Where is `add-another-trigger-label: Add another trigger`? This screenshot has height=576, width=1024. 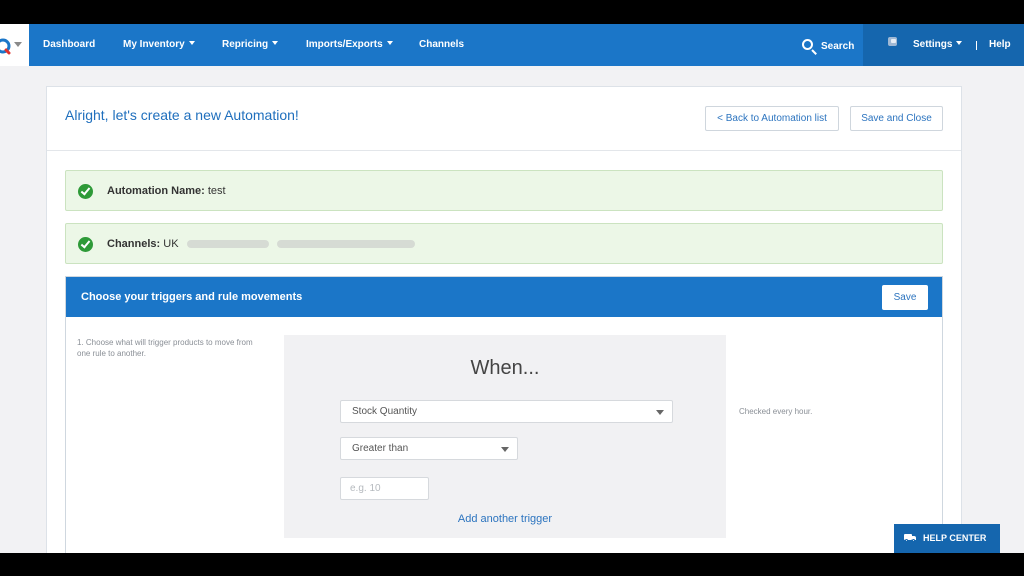 add-another-trigger-label: Add another trigger is located at coordinates (505, 519).